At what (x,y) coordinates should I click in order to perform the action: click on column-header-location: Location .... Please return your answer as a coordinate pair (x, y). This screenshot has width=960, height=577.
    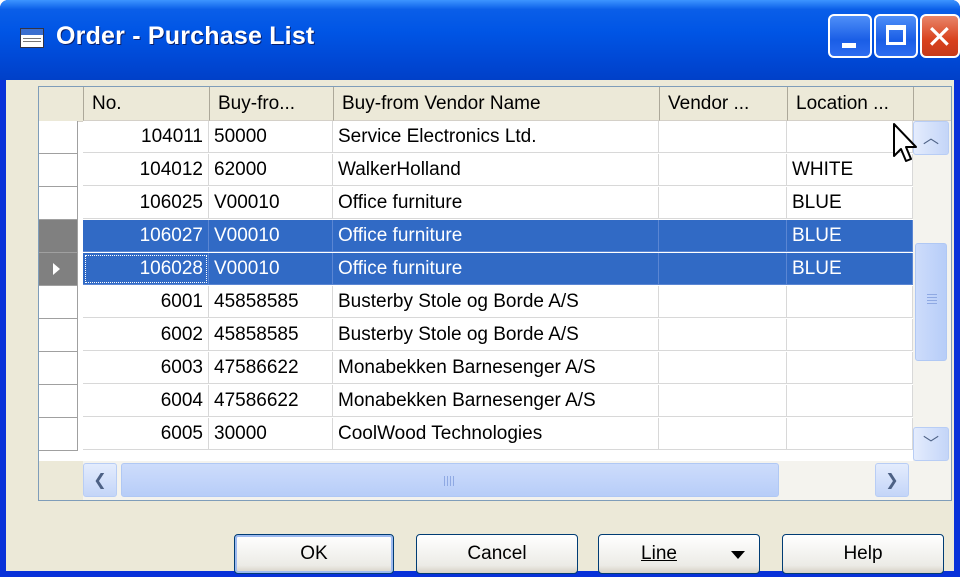
    Looking at the image, I should click on (850, 104).